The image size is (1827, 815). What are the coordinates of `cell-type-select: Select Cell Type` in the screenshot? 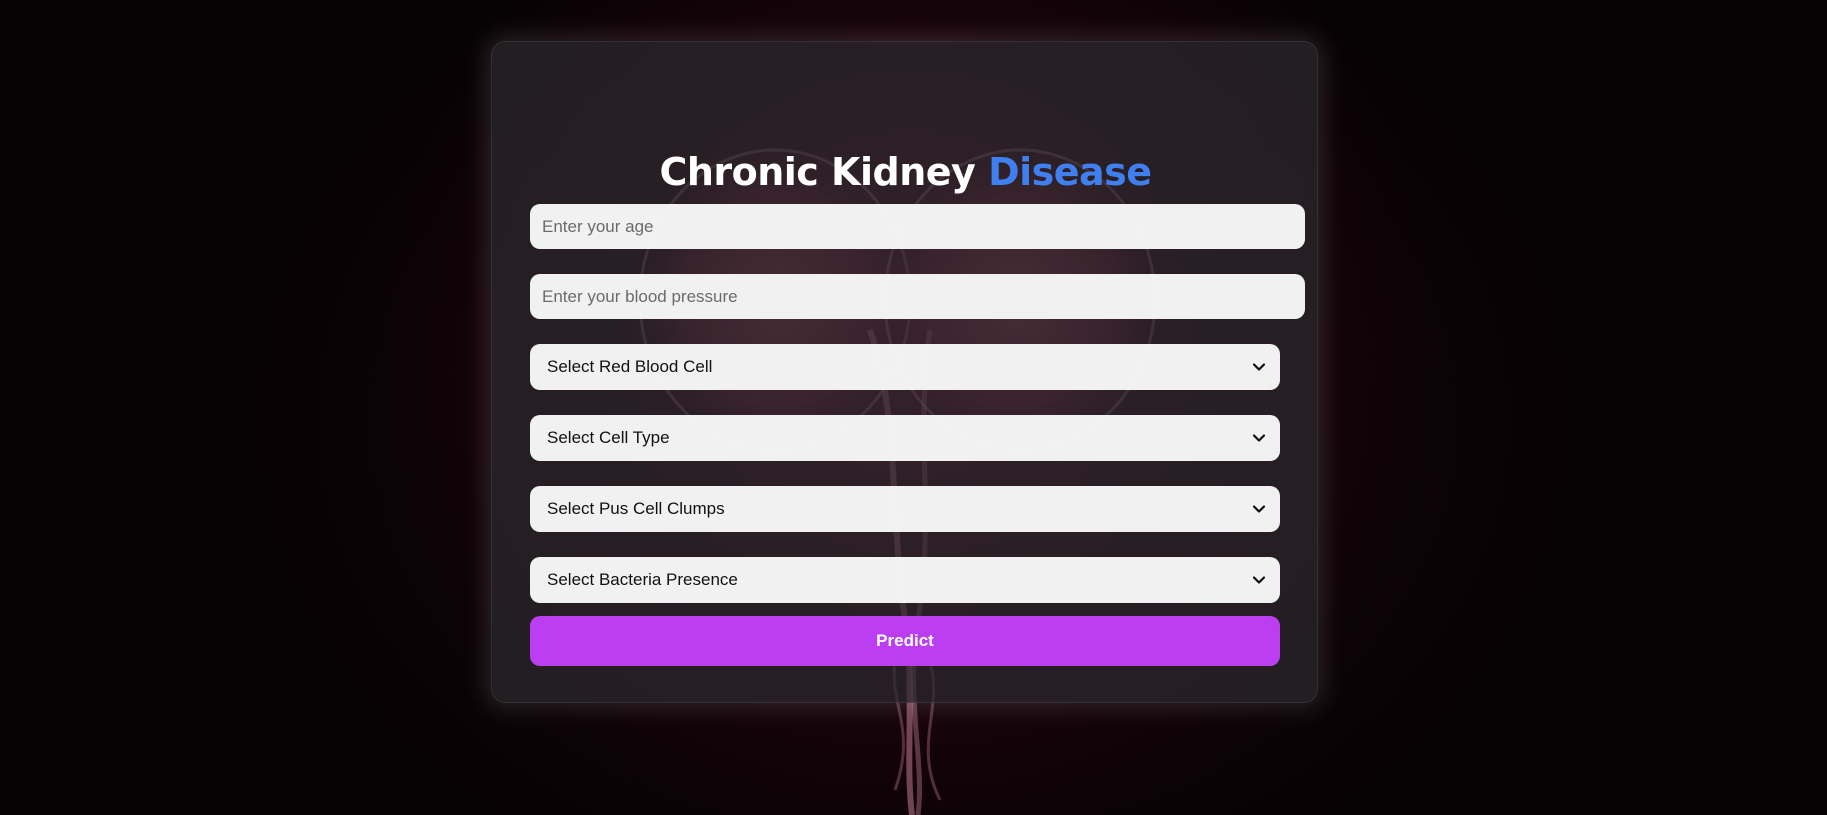 It's located at (905, 438).